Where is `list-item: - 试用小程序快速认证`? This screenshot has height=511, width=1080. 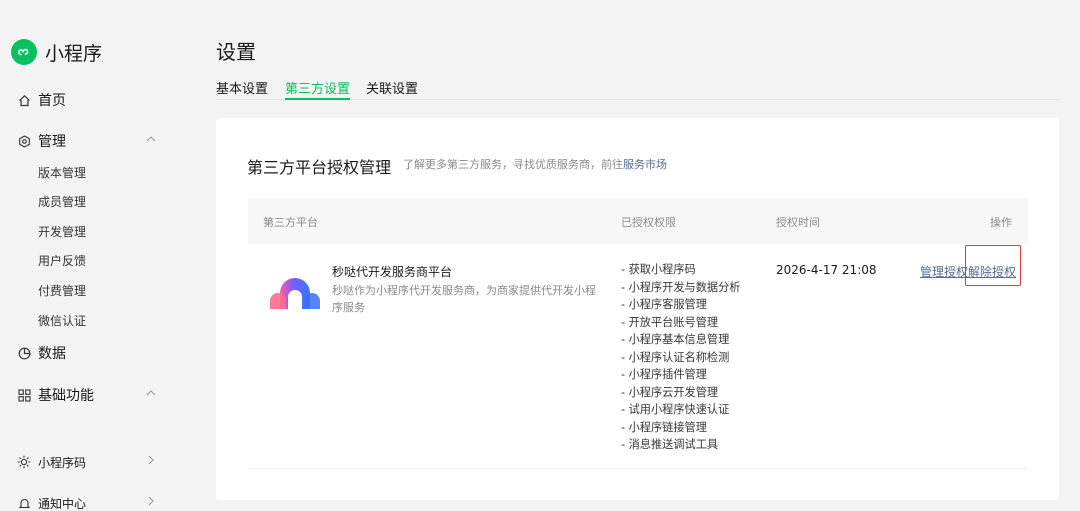 list-item: - 试用小程序快速认证 is located at coordinates (675, 409).